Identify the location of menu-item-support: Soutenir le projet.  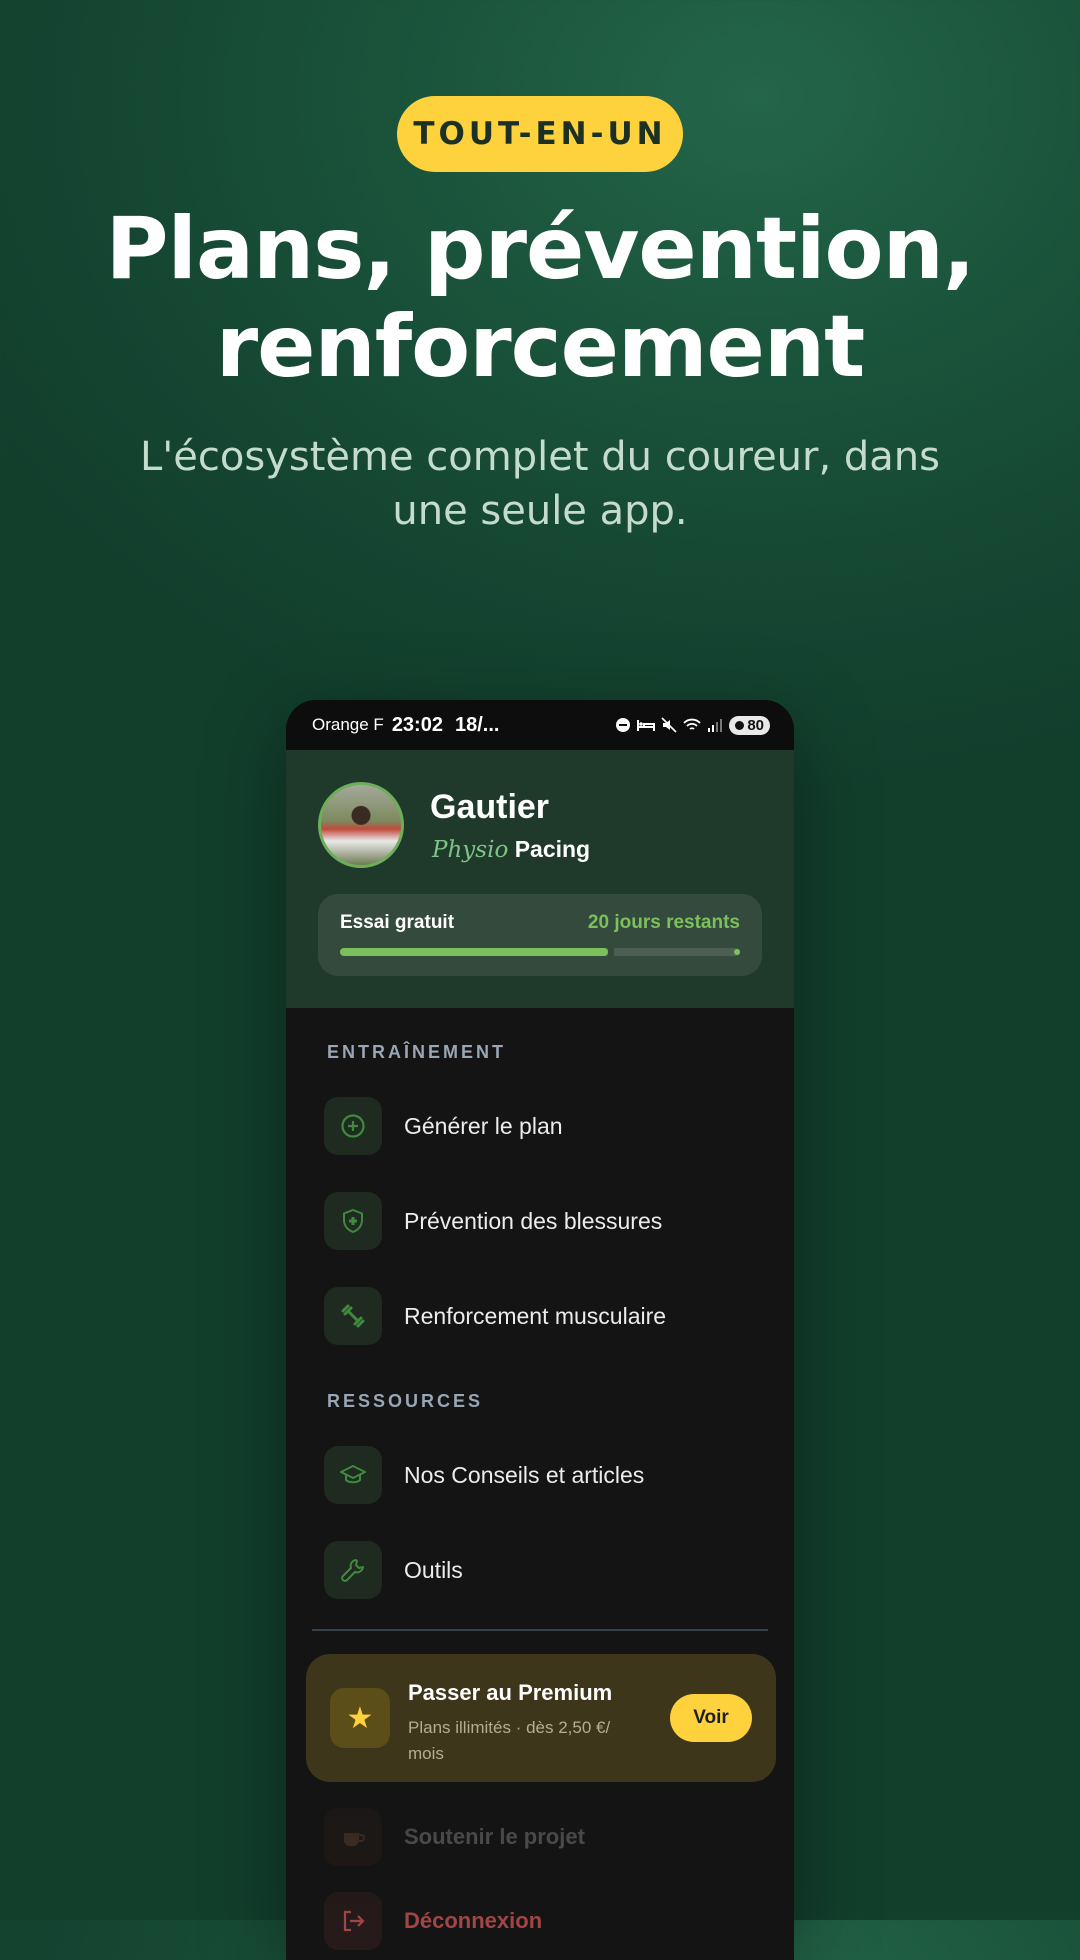
(454, 1837).